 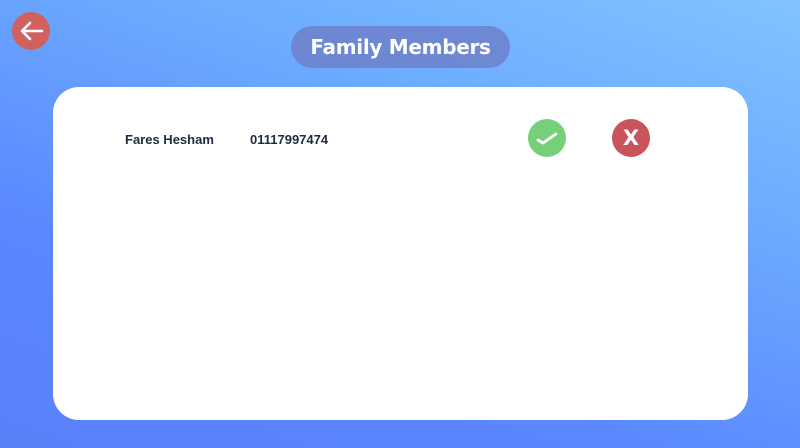 I want to click on check-icon, so click(x=547, y=138).